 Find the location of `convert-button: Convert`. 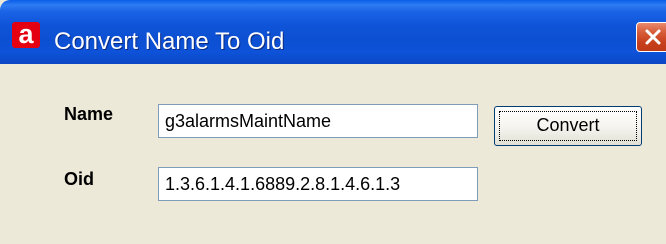

convert-button: Convert is located at coordinates (568, 126).